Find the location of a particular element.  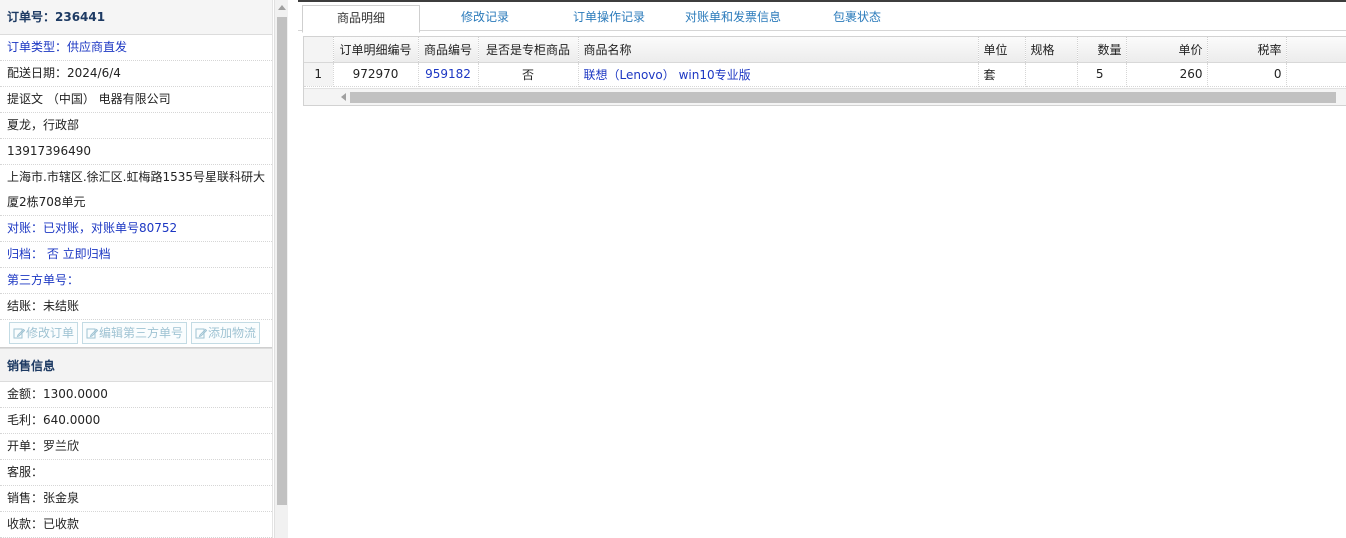

cell-is-counter: 否 is located at coordinates (528, 74).